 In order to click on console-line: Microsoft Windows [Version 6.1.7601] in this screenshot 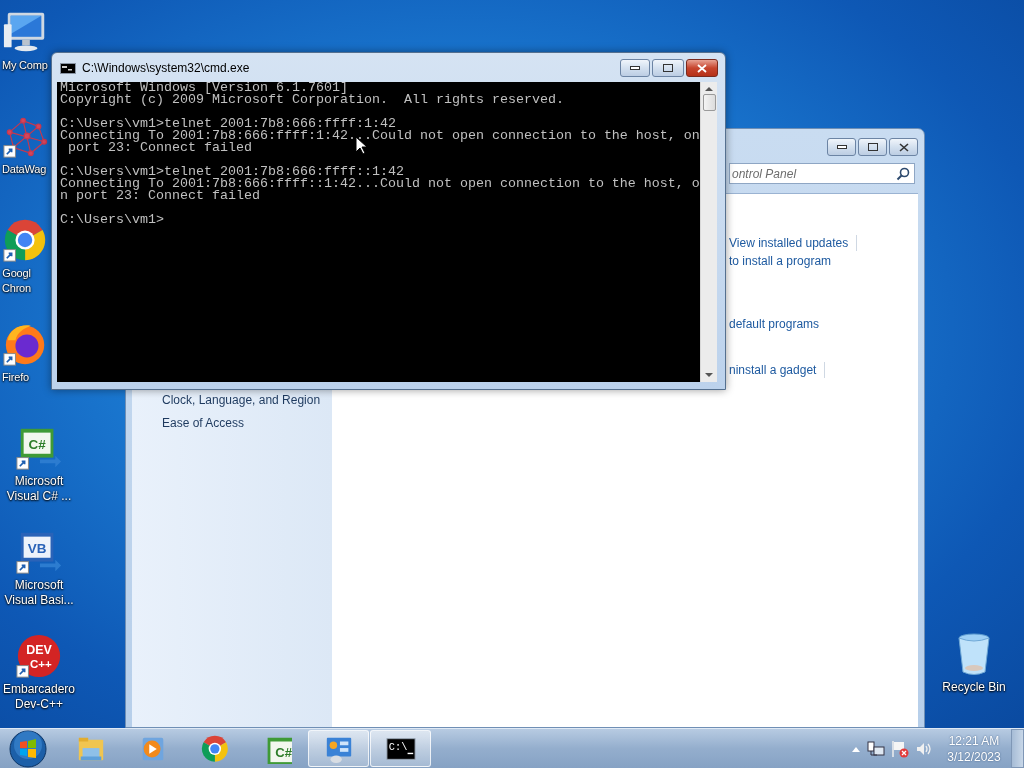, I will do `click(204, 88)`.